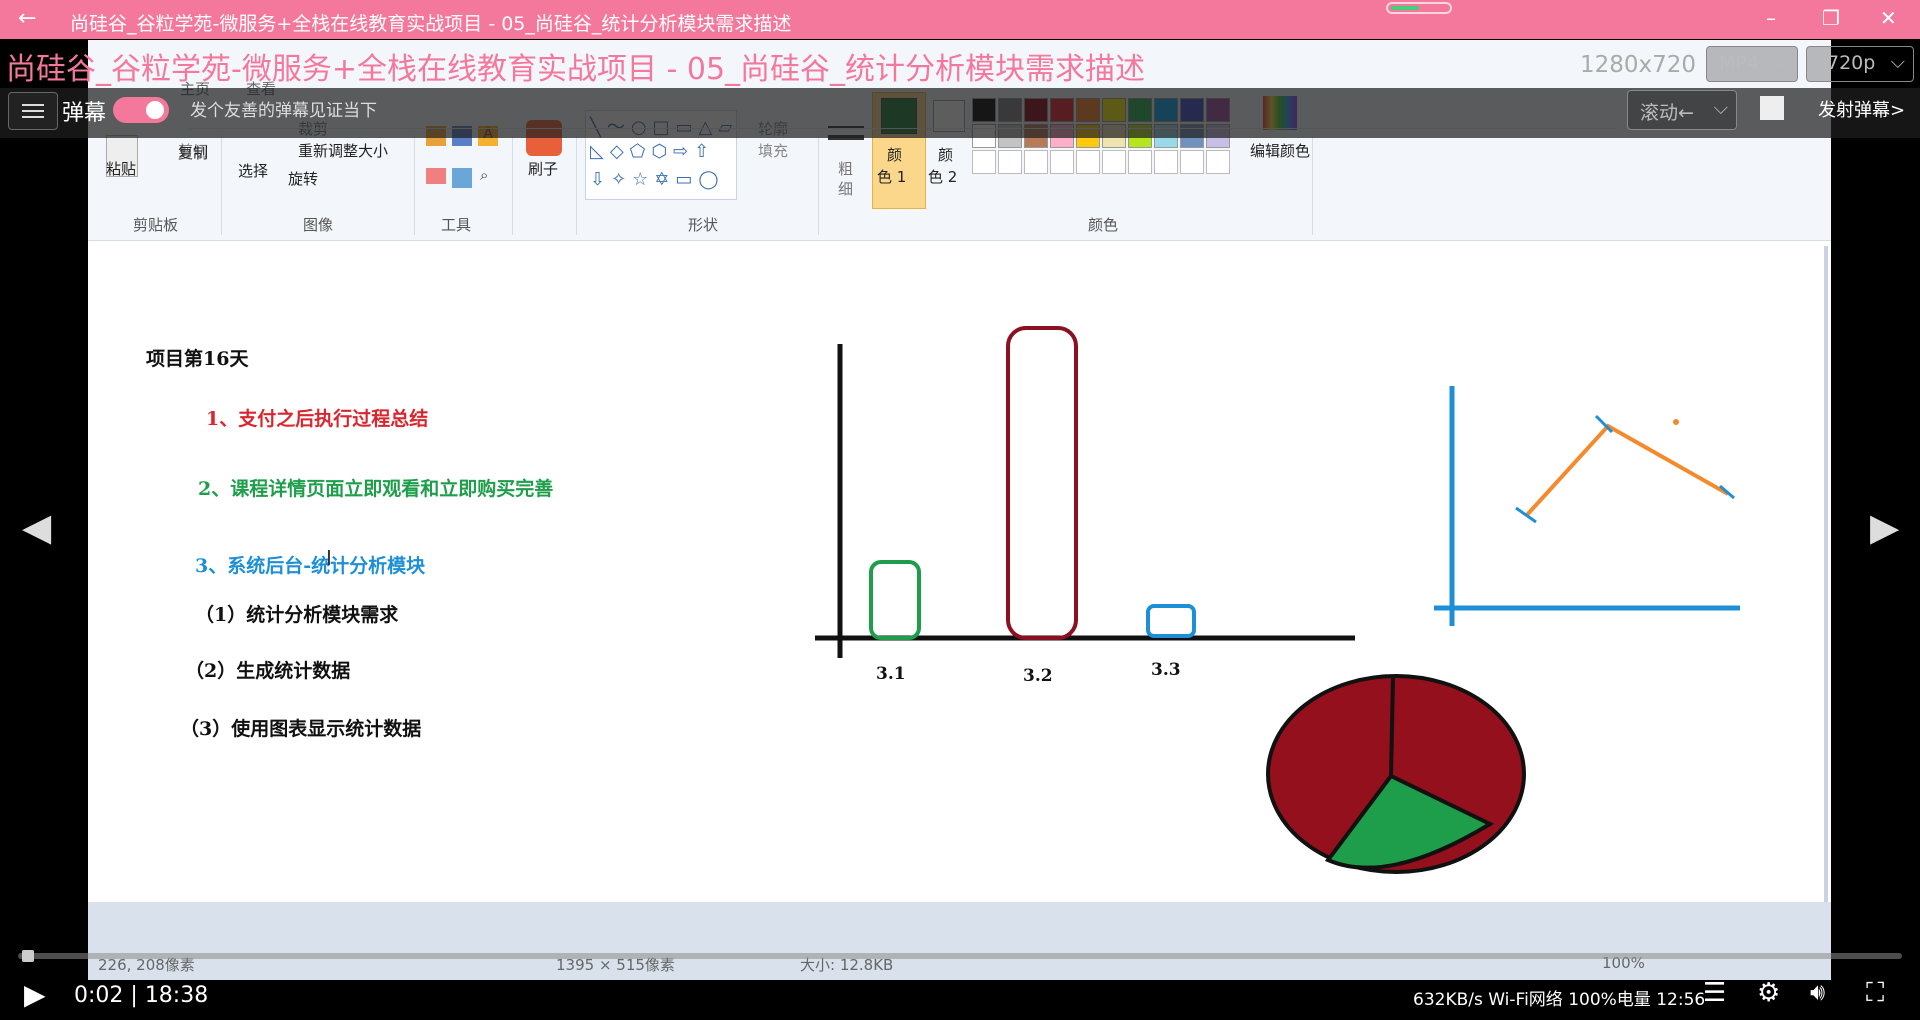  Describe the element at coordinates (891, 674) in the screenshot. I see `bar-label-3-1: 3.1` at that location.